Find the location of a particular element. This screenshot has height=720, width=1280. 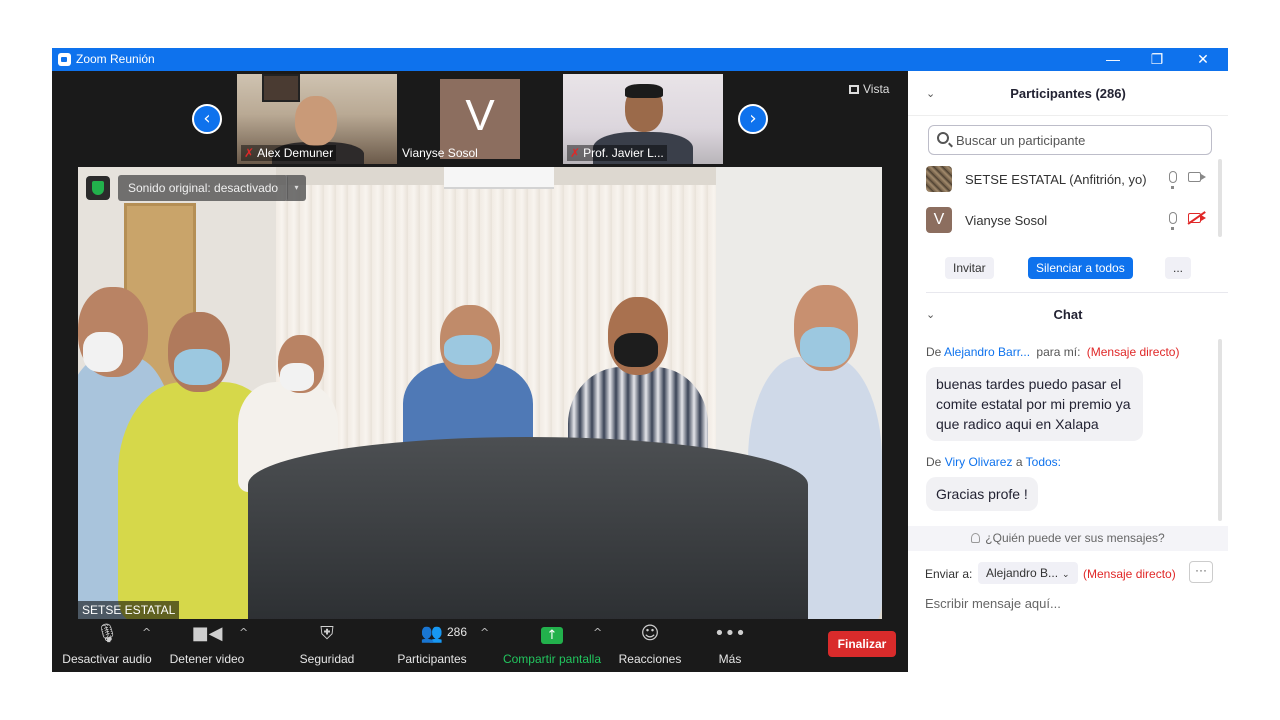

title-bar: Zoom Reunión — ❐ ✕ is located at coordinates (640, 59).